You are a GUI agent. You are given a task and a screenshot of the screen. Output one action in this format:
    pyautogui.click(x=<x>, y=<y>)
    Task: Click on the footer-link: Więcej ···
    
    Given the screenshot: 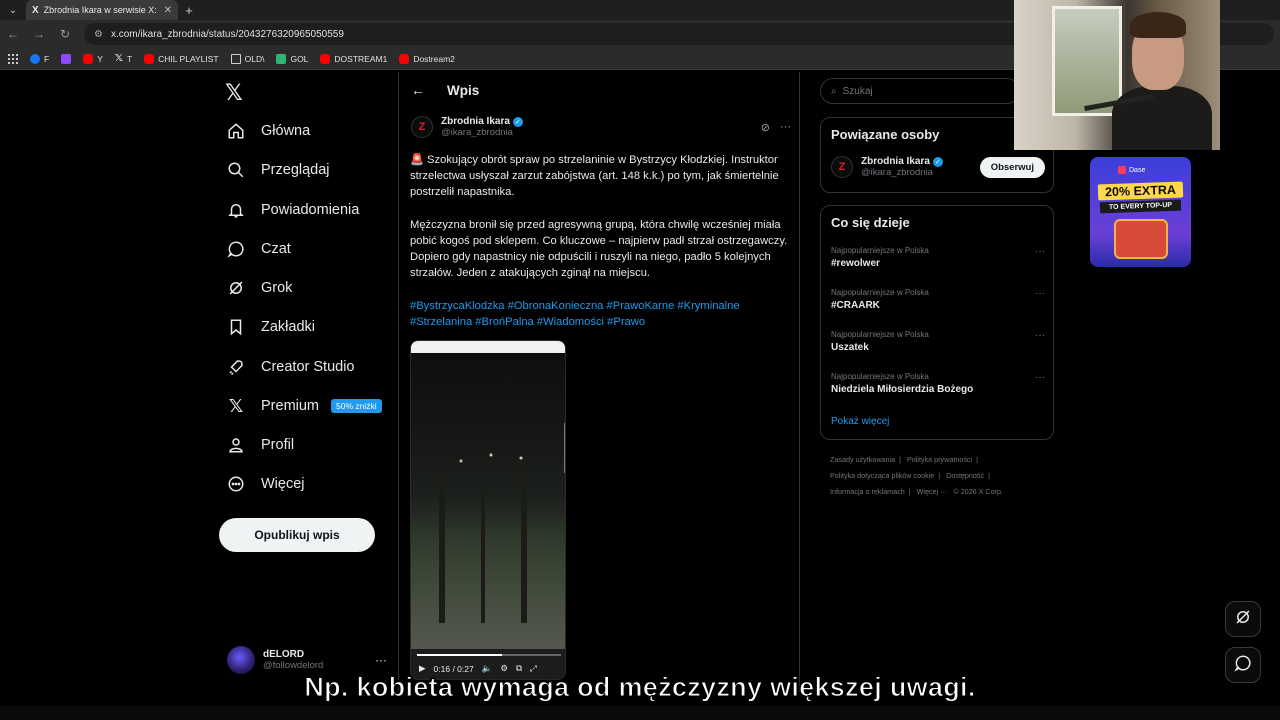 What is the action you would take?
    pyautogui.click(x=932, y=491)
    